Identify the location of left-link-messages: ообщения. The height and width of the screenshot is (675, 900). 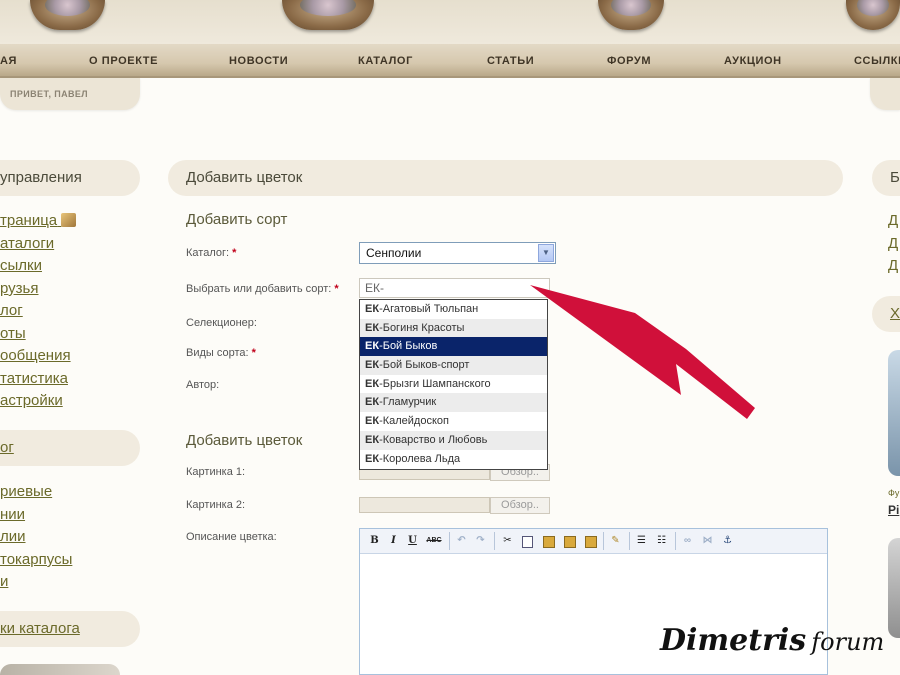
(35, 355).